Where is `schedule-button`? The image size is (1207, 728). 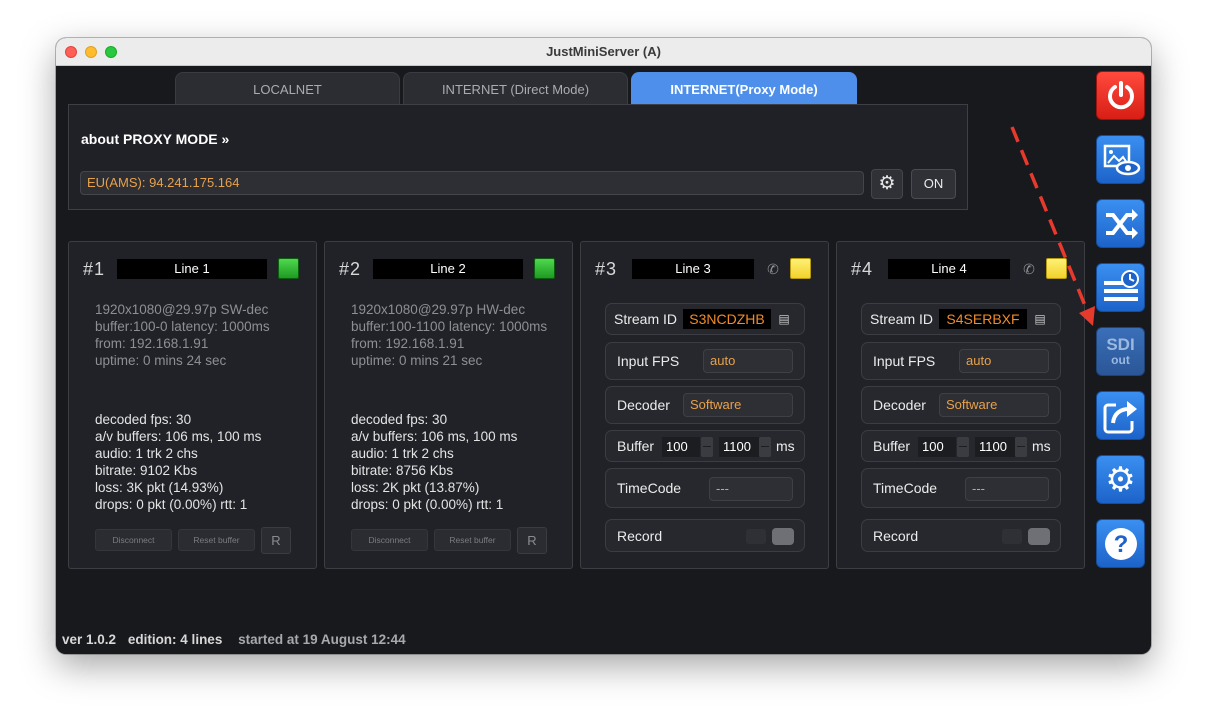
schedule-button is located at coordinates (1120, 287).